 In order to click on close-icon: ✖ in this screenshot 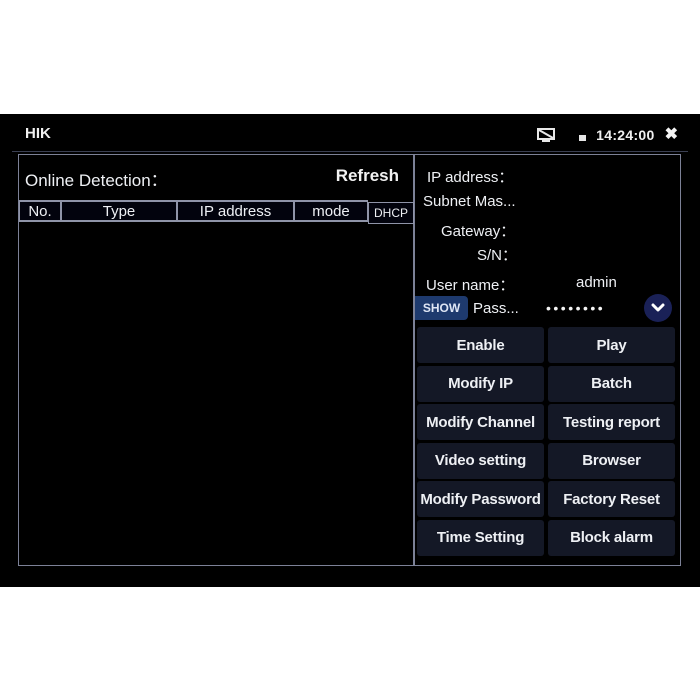, I will do `click(671, 135)`.